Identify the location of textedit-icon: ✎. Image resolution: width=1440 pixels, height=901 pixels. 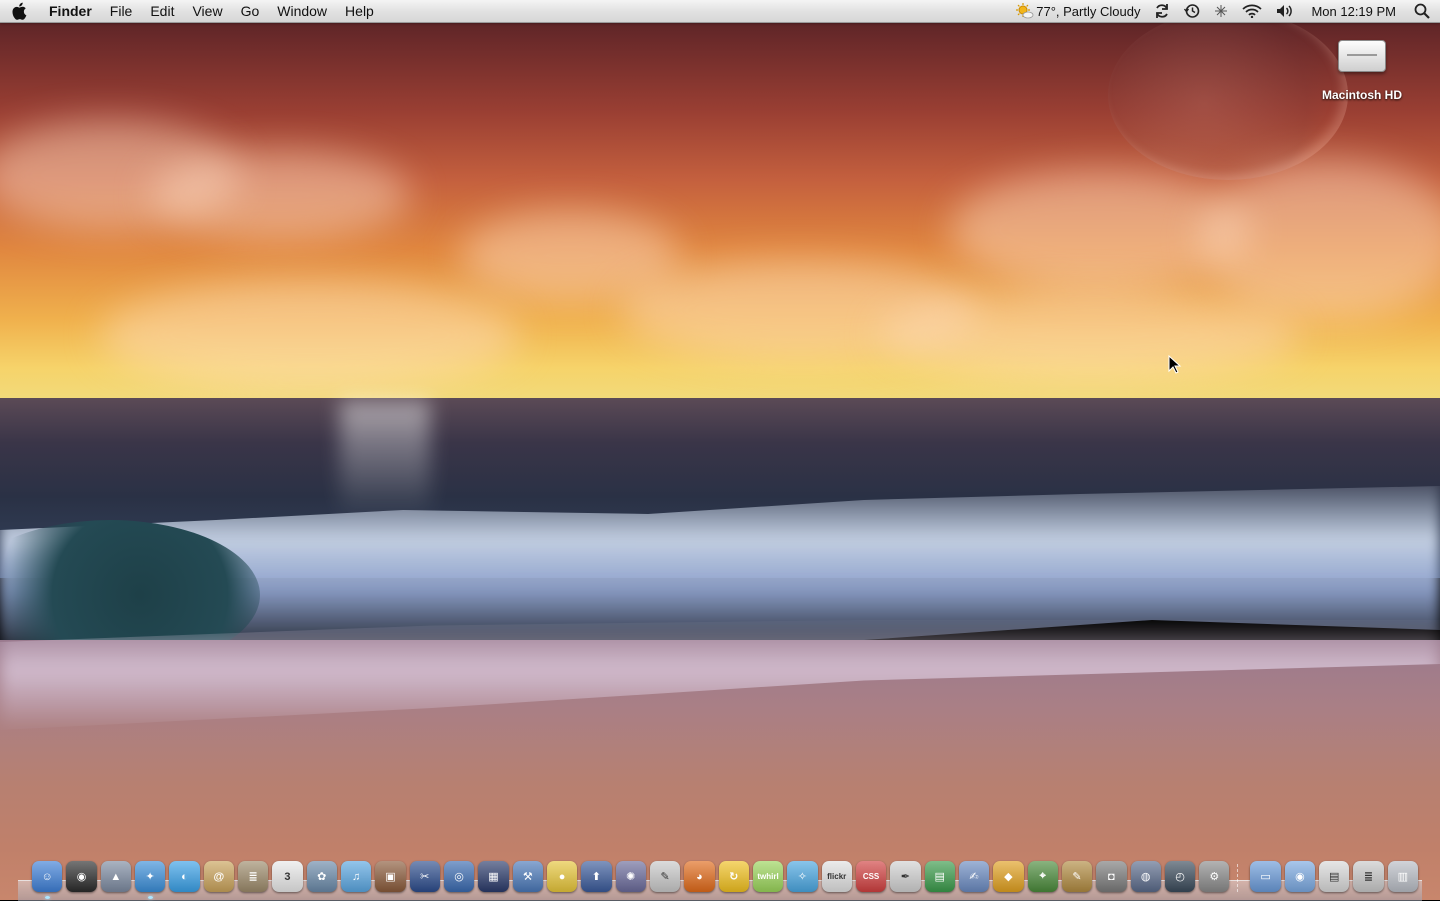
(665, 877).